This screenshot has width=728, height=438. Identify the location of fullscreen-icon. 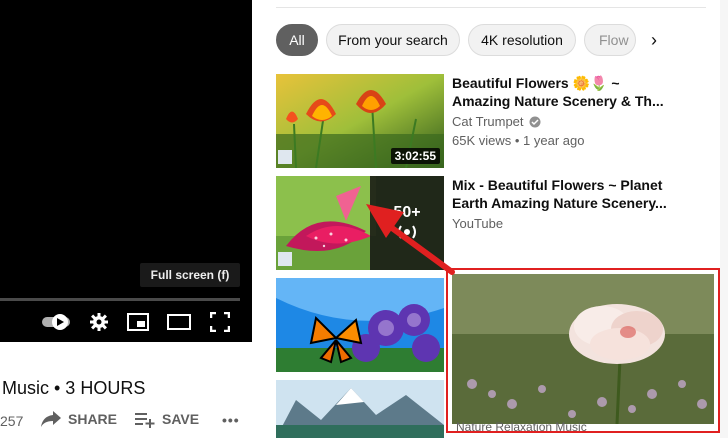
(220, 322).